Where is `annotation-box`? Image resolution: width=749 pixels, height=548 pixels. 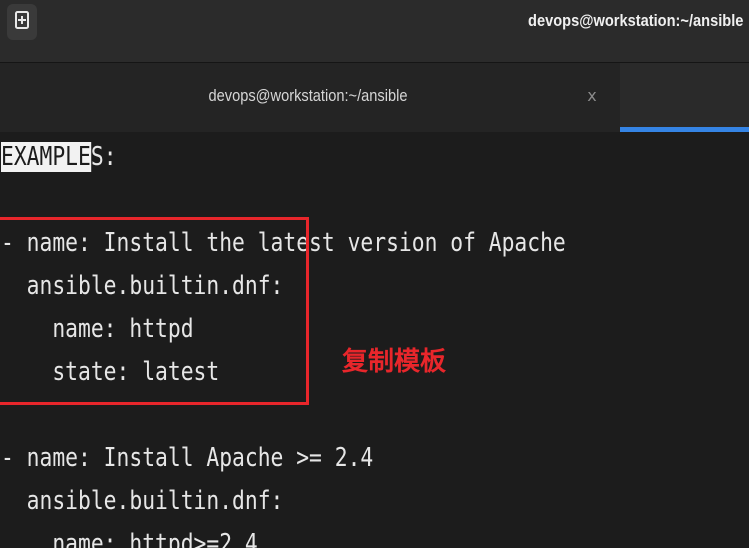
annotation-box is located at coordinates (154, 311).